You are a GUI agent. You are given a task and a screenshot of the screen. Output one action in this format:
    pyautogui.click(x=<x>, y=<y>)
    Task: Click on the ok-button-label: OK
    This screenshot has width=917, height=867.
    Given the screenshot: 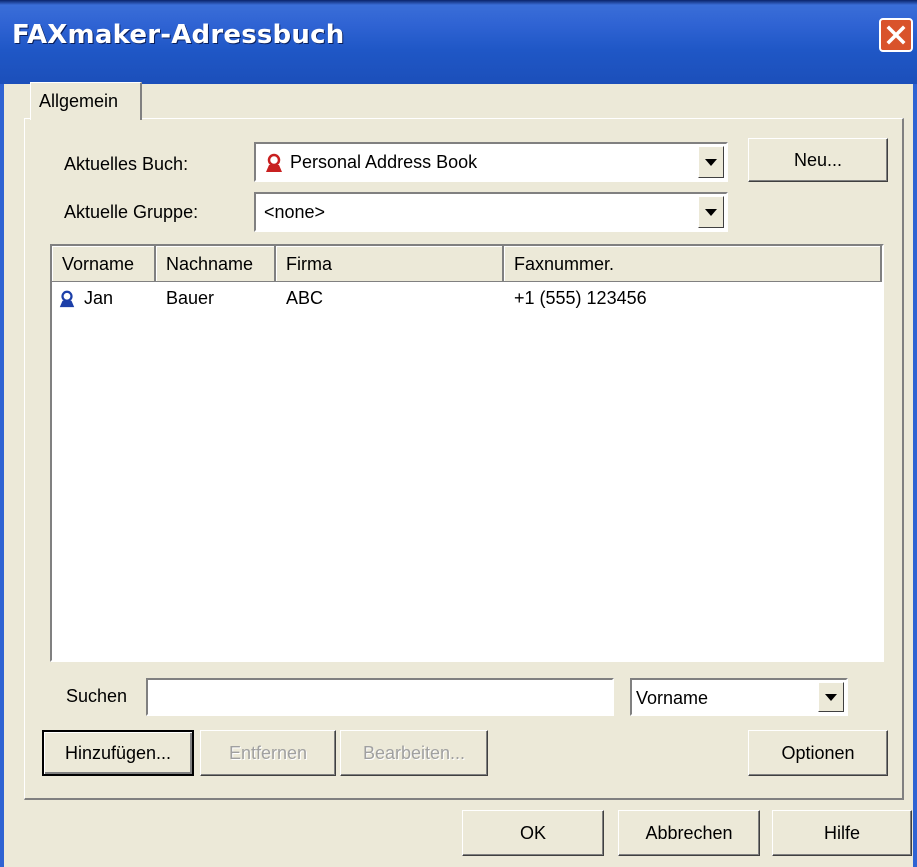 What is the action you would take?
    pyautogui.click(x=532, y=832)
    